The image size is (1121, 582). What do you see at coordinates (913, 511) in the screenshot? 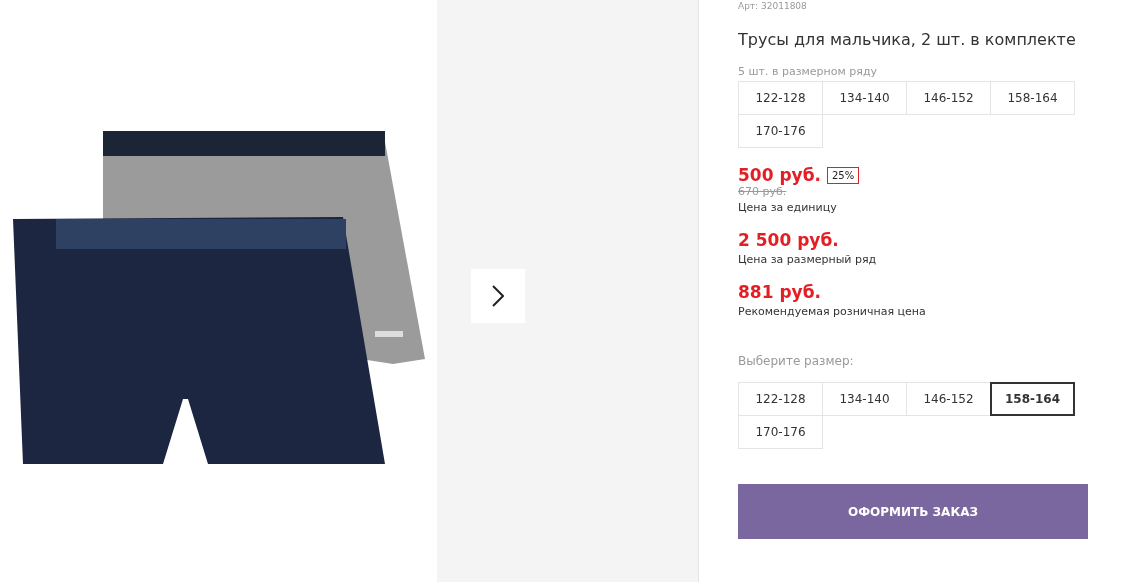
I see `order-button: ОФОРМИТЬ ЗАКАЗ` at bounding box center [913, 511].